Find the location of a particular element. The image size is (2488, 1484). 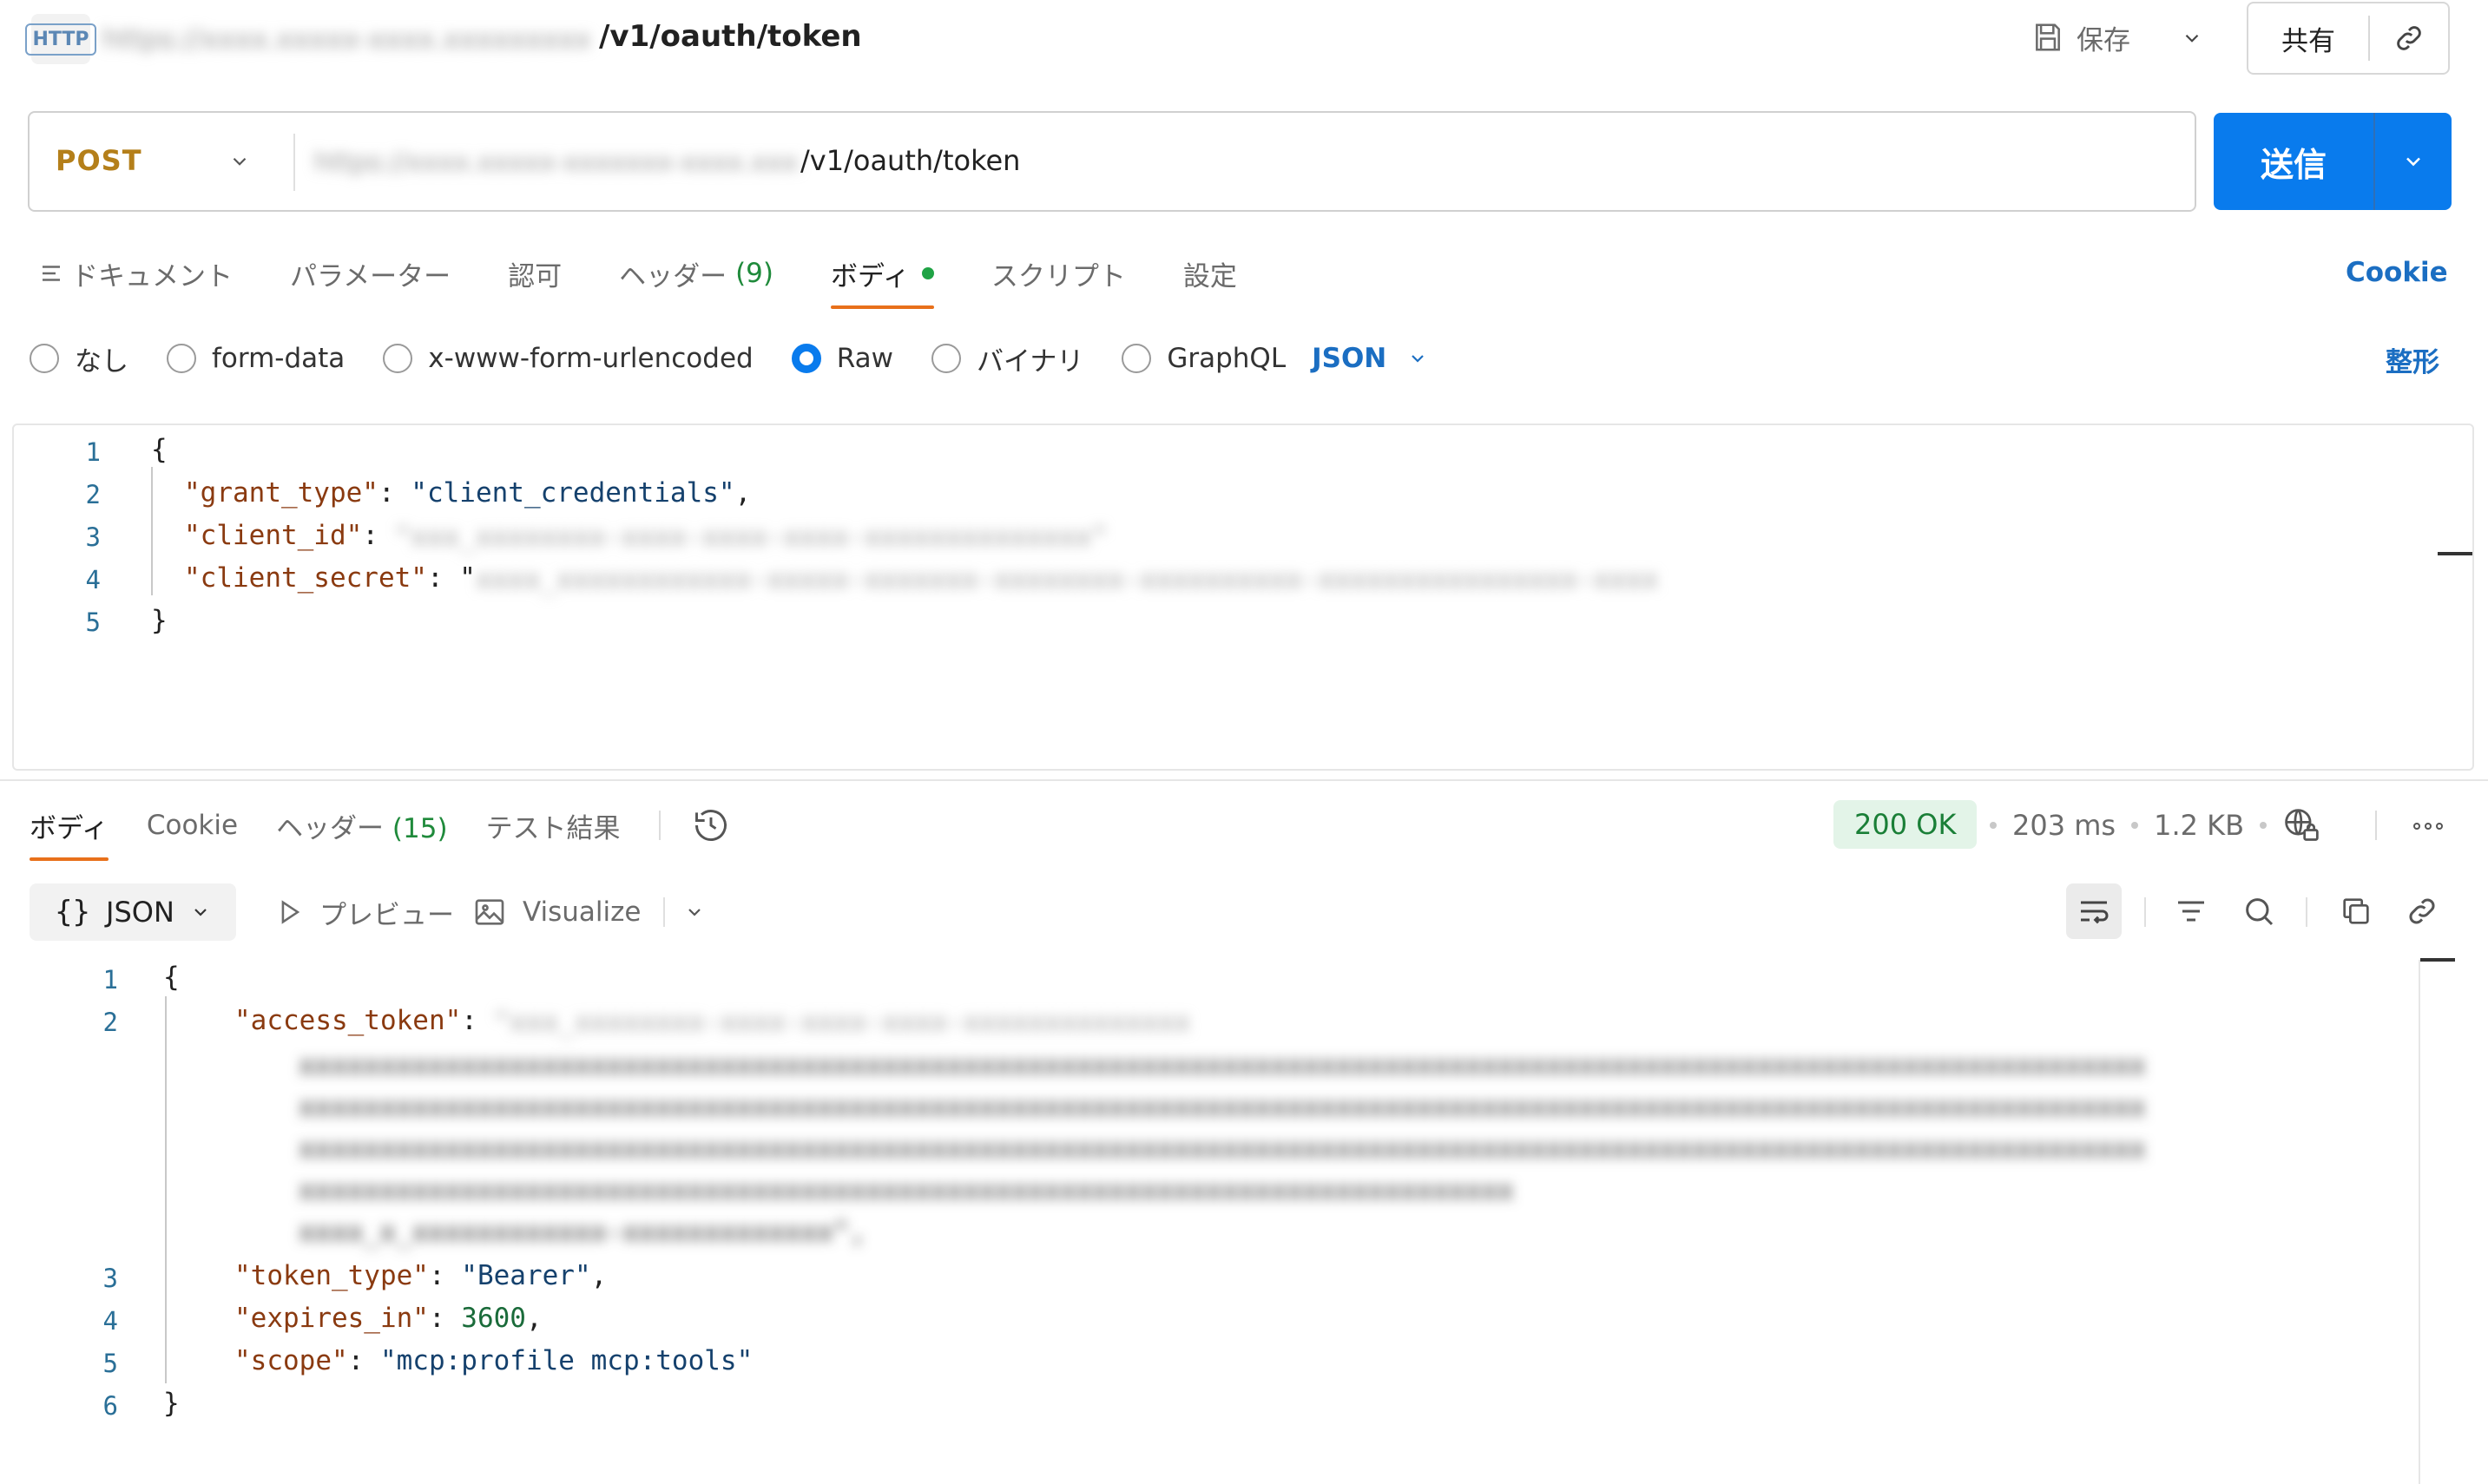

wrap-lines-icon is located at coordinates (2095, 912).